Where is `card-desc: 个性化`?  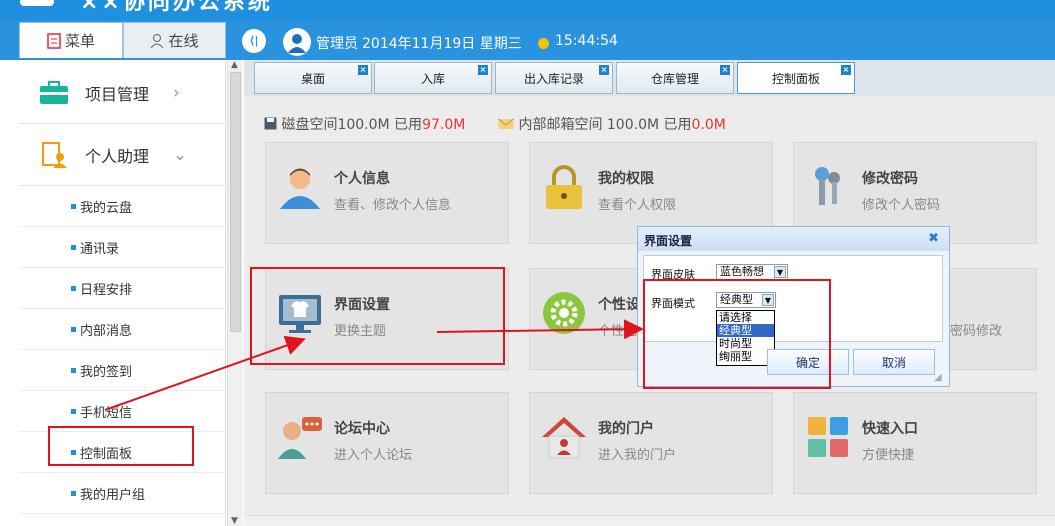 card-desc: 个性化 is located at coordinates (618, 331).